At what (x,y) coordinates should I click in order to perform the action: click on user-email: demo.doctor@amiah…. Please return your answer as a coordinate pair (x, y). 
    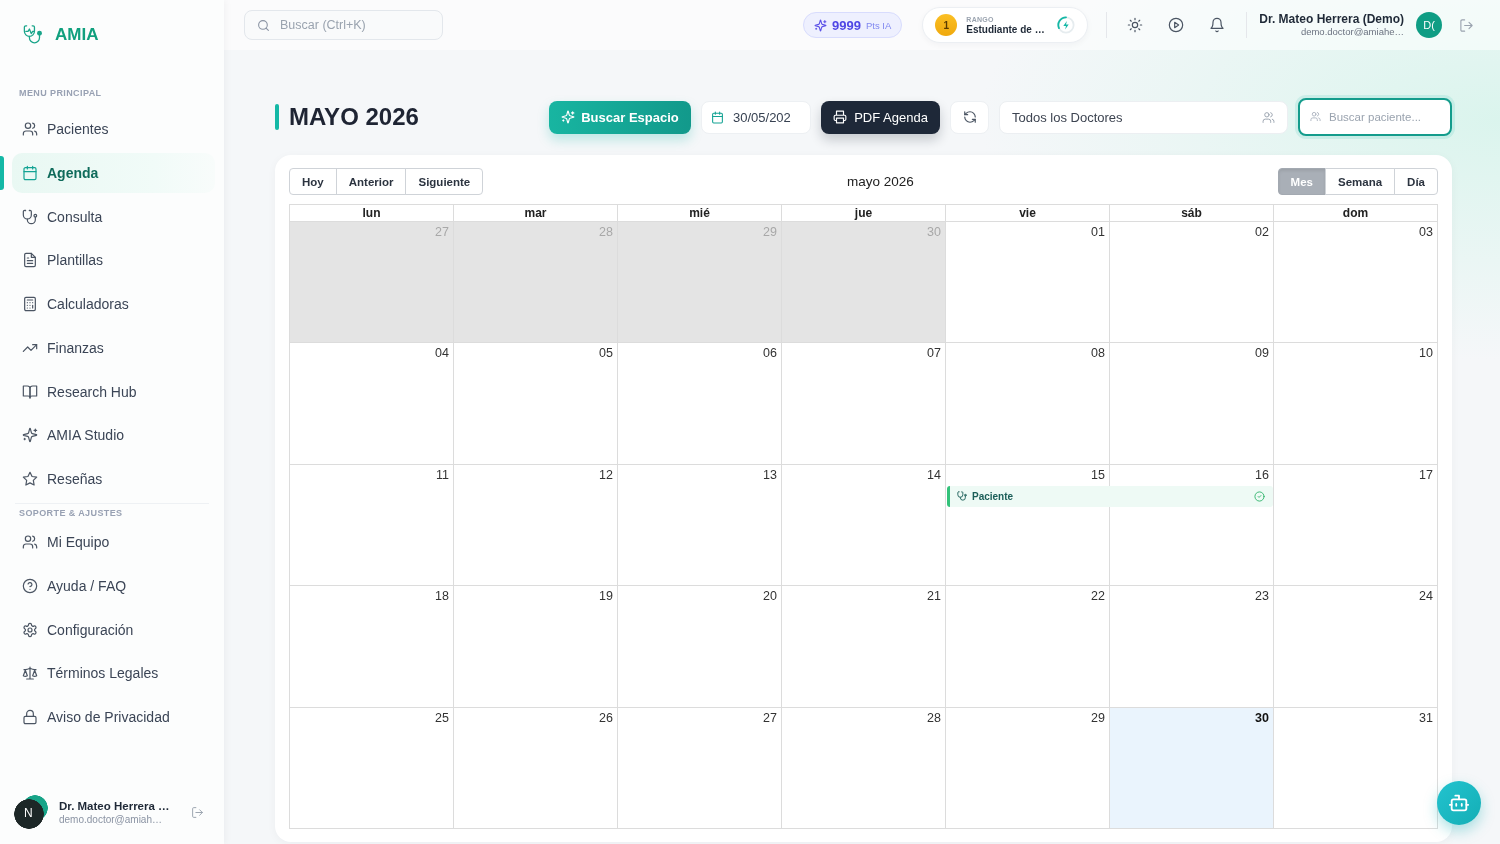
    Looking at the image, I should click on (111, 819).